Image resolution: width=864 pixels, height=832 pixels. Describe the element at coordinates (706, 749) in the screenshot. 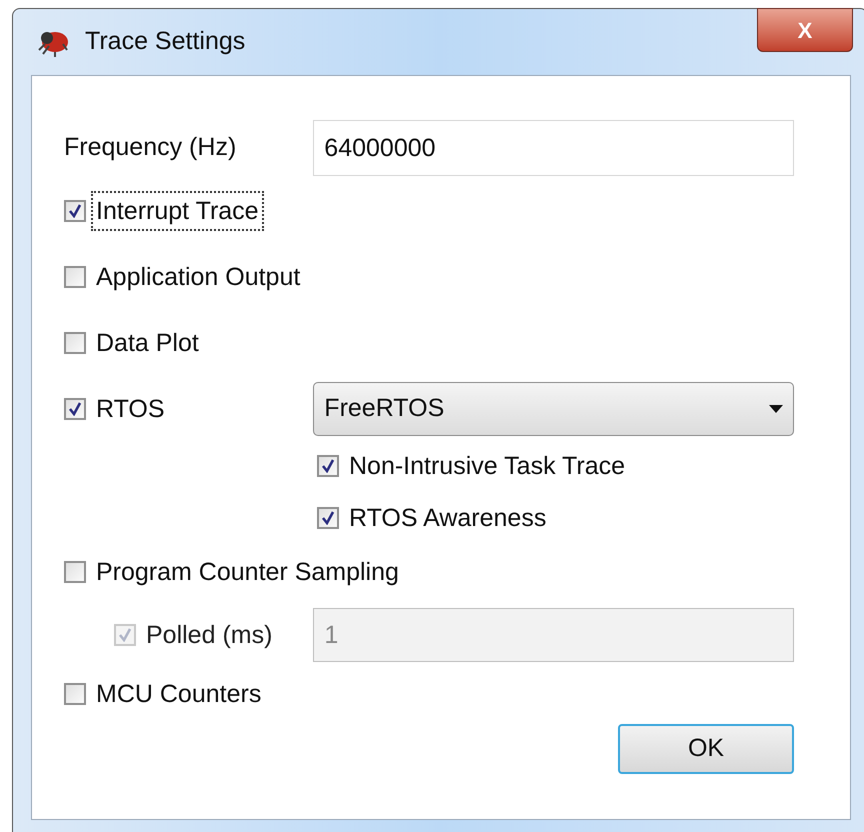

I see `ok-button: OK` at that location.